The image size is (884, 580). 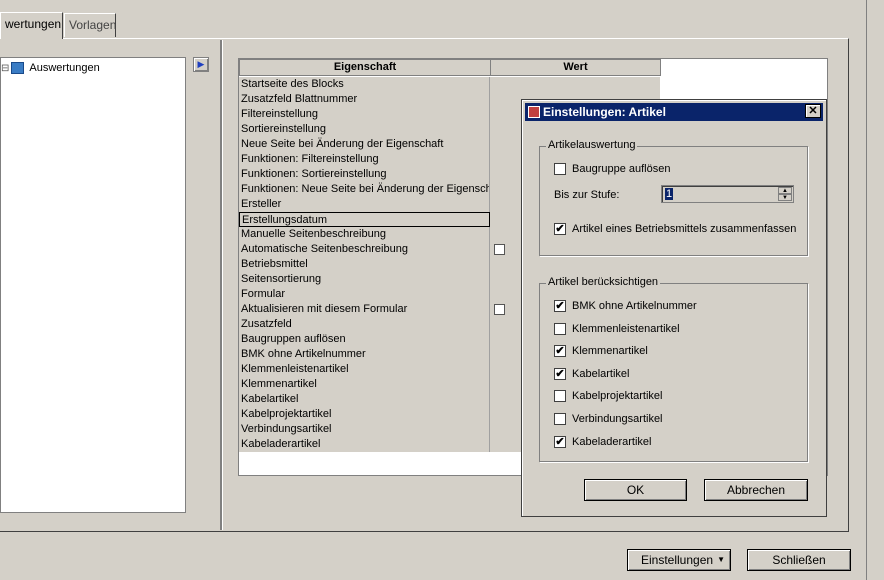 I want to click on checkbox-label: Kabelartikel, so click(x=601, y=373).